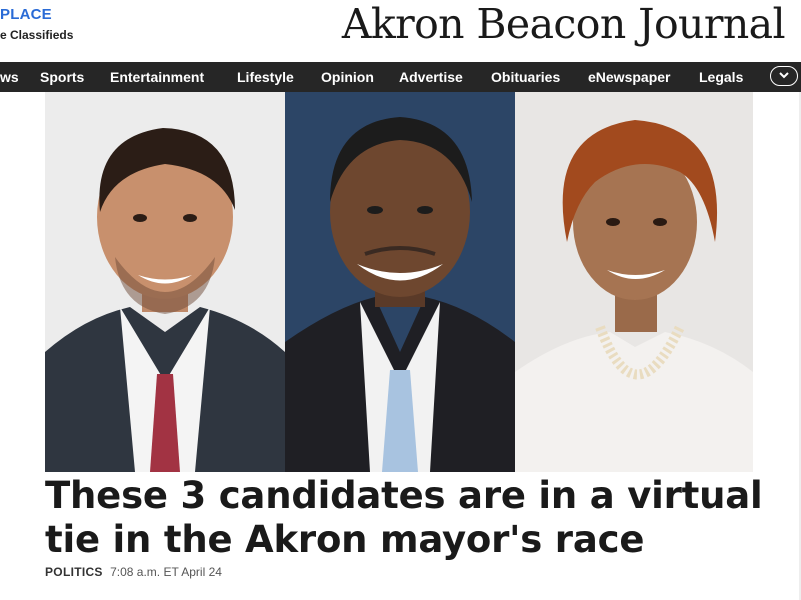  Describe the element at coordinates (525, 77) in the screenshot. I see `nav-item-obituaries: Obituaries` at that location.